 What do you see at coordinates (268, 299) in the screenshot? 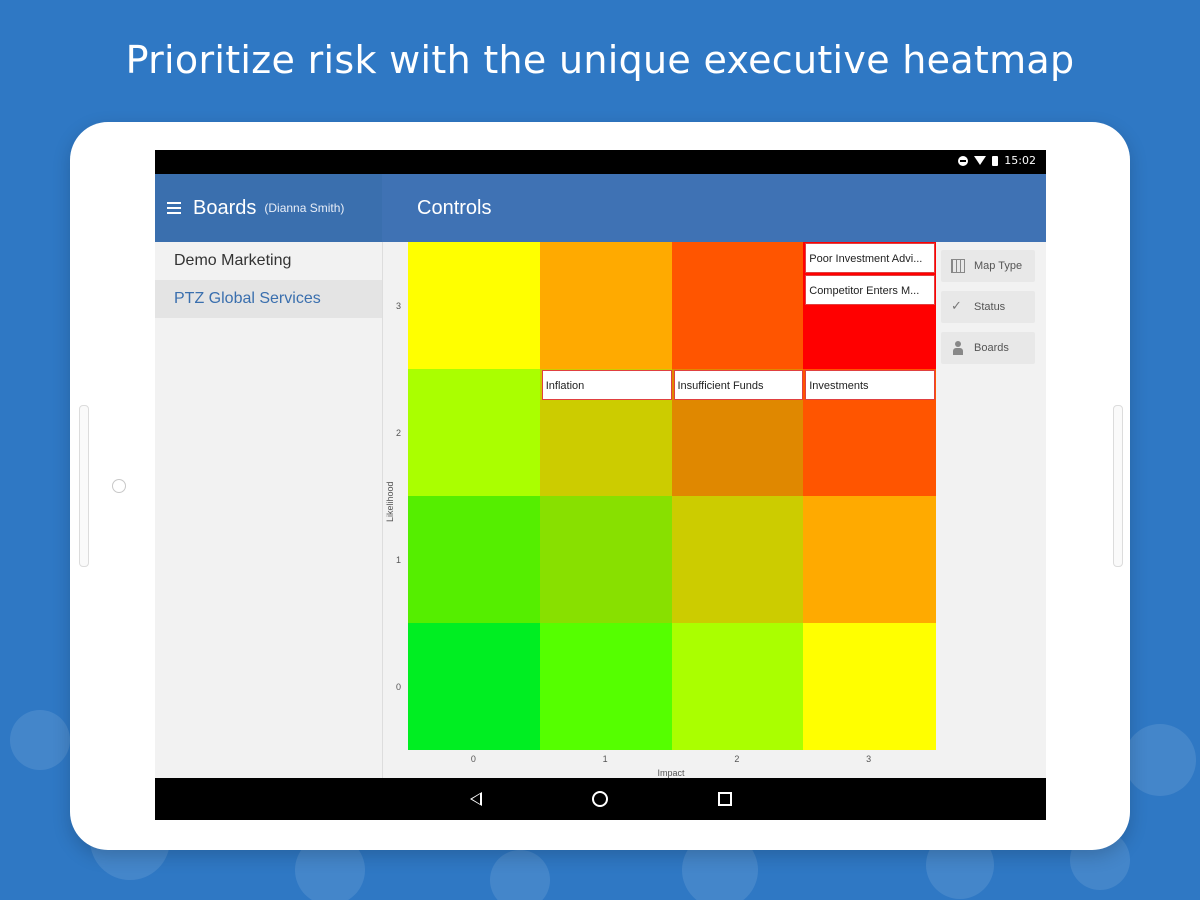
I see `board-item-ptz-global-services: PTZ Global Services` at bounding box center [268, 299].